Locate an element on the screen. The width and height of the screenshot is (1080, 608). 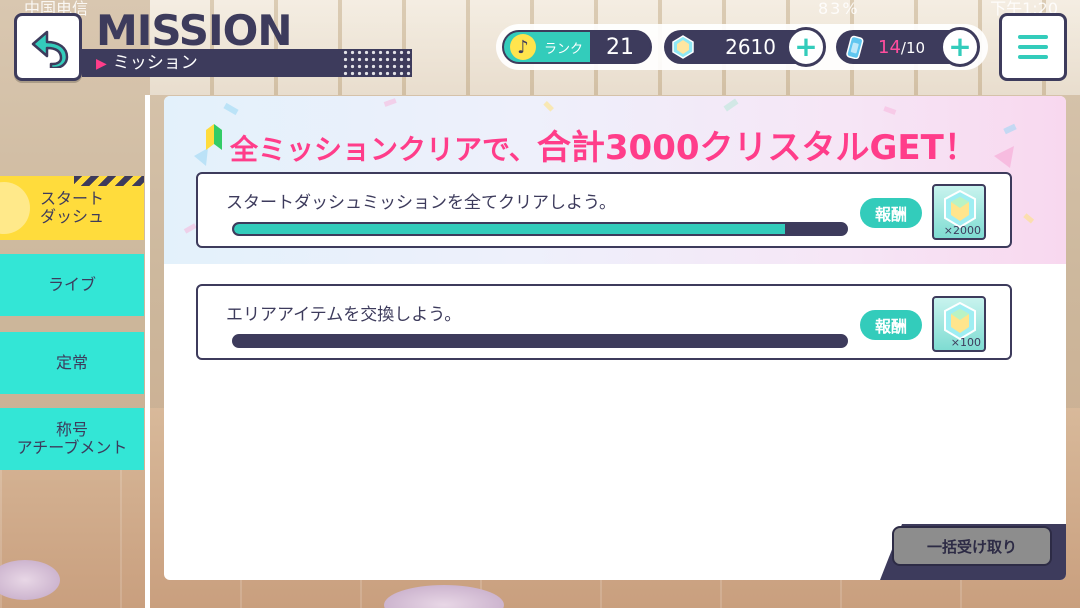
page-title-jp: ▶ ミッション is located at coordinates (147, 63).